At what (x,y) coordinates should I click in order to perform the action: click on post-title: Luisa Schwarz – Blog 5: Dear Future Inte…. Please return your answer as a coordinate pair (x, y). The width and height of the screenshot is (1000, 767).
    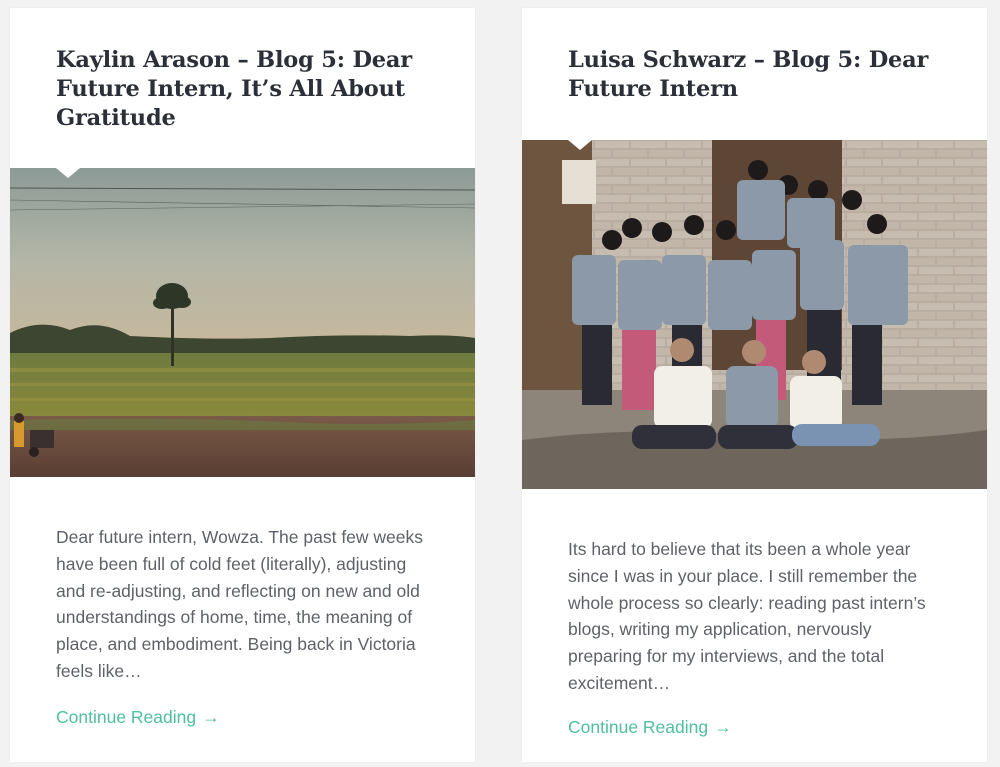
    Looking at the image, I should click on (757, 75).